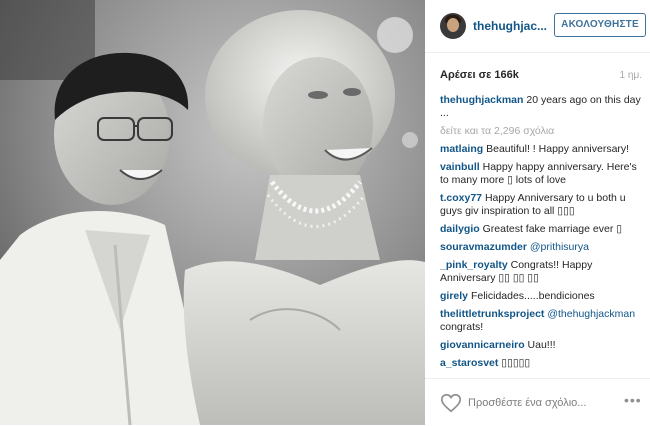  Describe the element at coordinates (633, 400) in the screenshot. I see `ellipsis-icon: •••` at that location.